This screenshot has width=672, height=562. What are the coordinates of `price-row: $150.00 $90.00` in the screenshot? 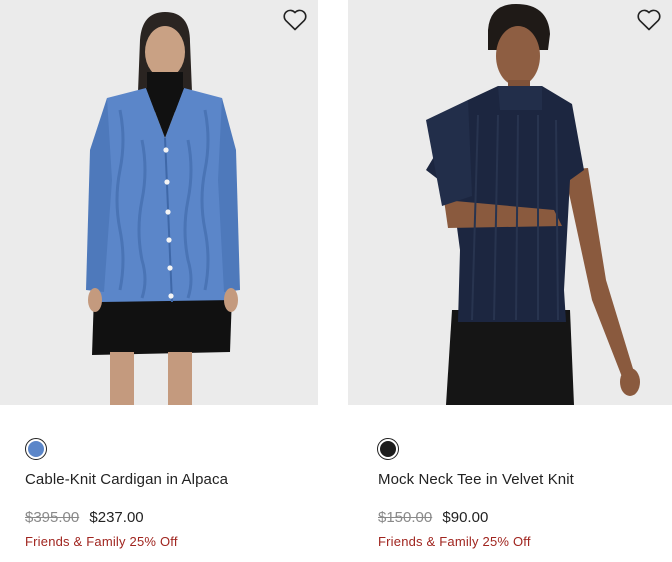 It's located at (433, 517).